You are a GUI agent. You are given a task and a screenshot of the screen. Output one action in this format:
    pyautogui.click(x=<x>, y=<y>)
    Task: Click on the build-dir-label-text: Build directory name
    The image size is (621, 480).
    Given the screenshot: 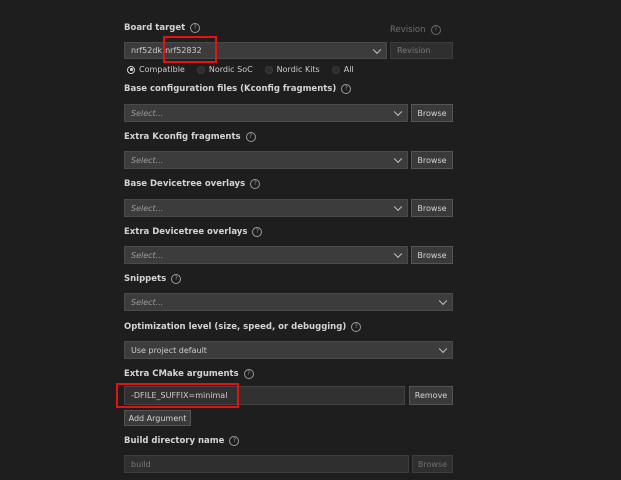 What is the action you would take?
    pyautogui.click(x=174, y=441)
    